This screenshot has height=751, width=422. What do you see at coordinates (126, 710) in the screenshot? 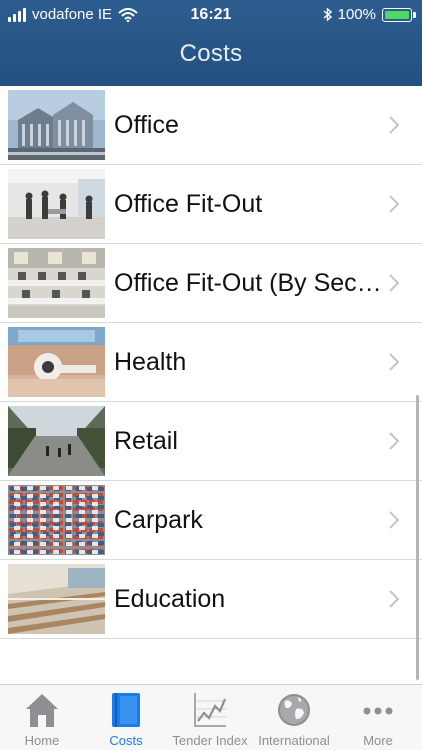
I see `book-icon` at bounding box center [126, 710].